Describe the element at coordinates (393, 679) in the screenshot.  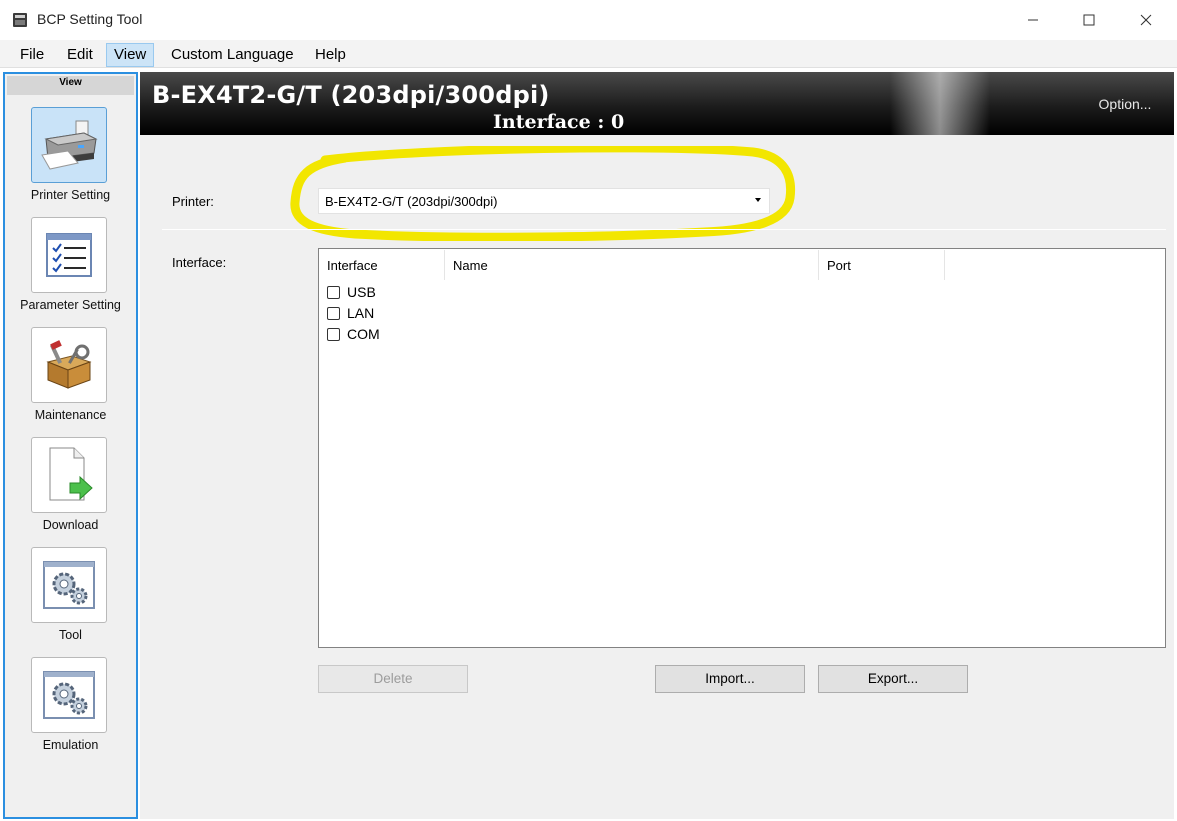
I see `delete-button: Delete` at that location.